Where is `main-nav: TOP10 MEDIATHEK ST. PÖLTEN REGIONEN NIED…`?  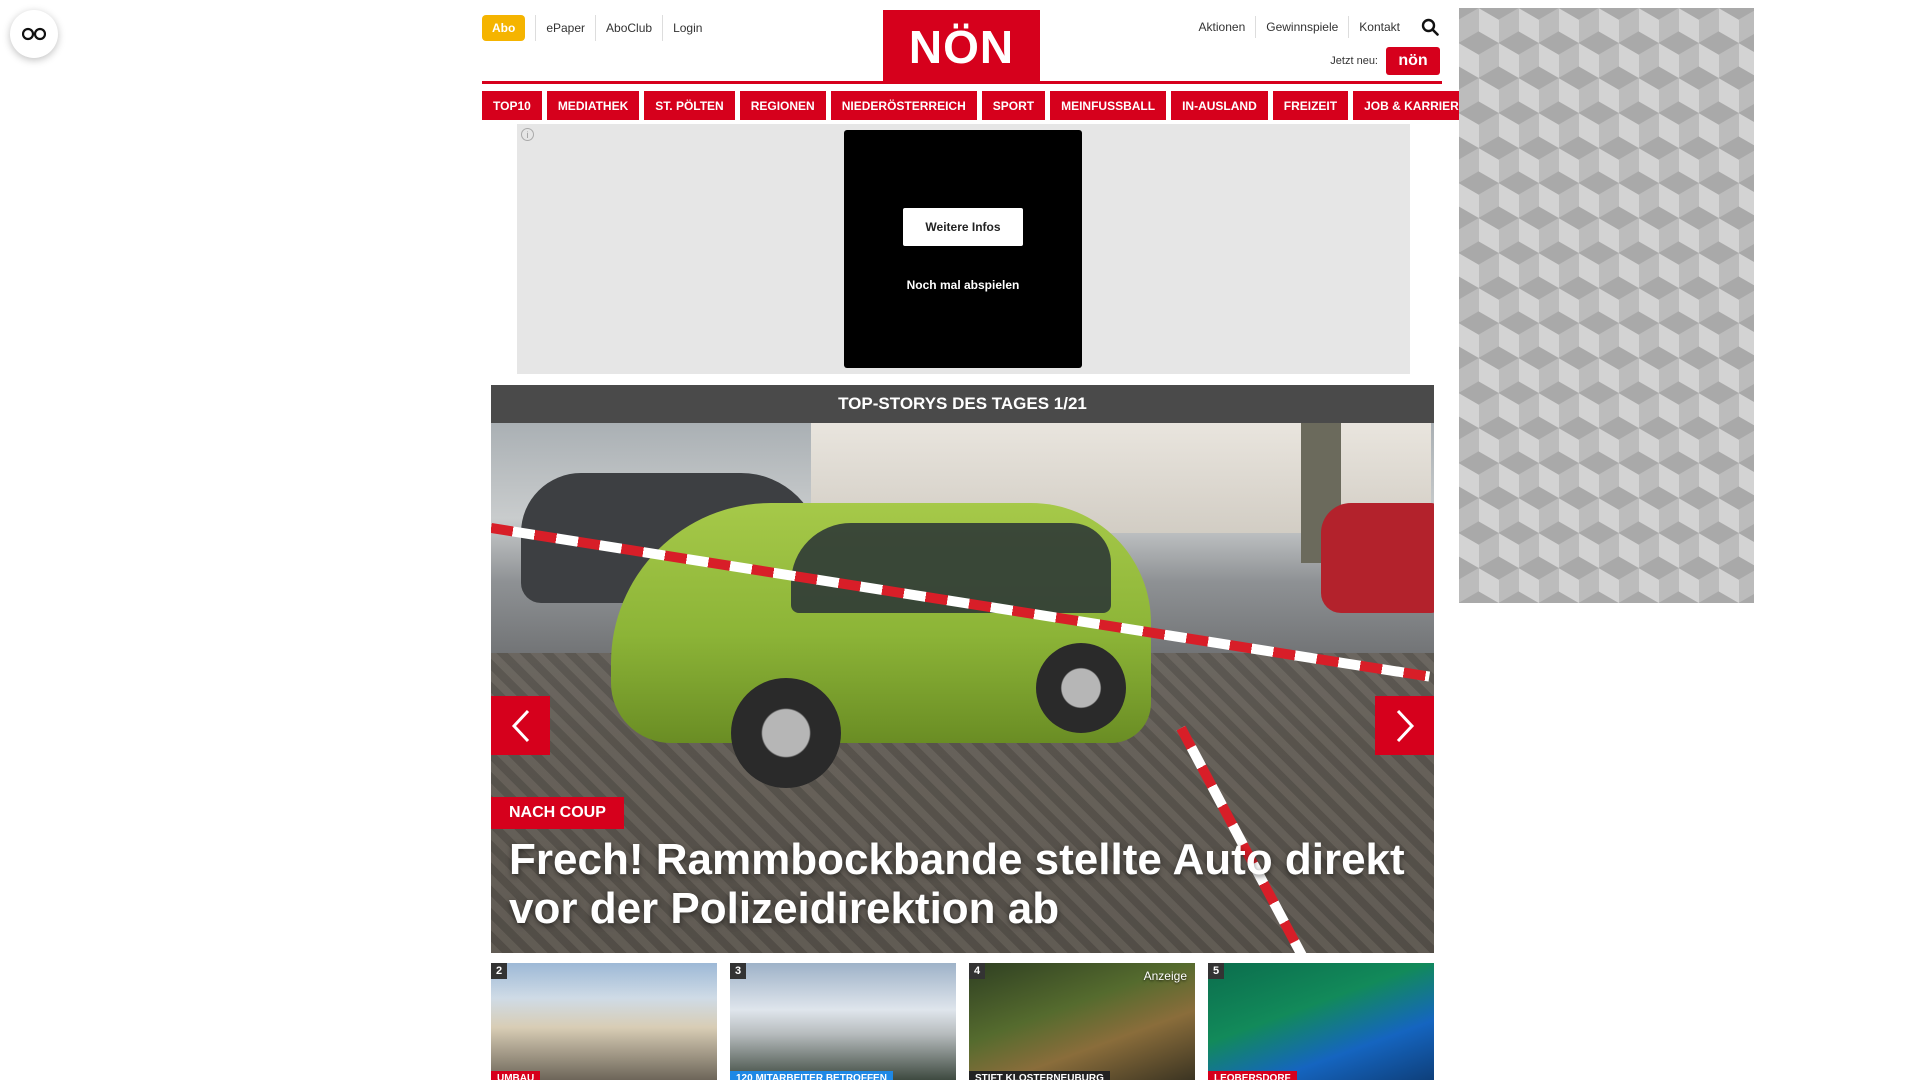 main-nav: TOP10 MEDIATHEK ST. PÖLTEN REGIONEN NIED… is located at coordinates (980, 105).